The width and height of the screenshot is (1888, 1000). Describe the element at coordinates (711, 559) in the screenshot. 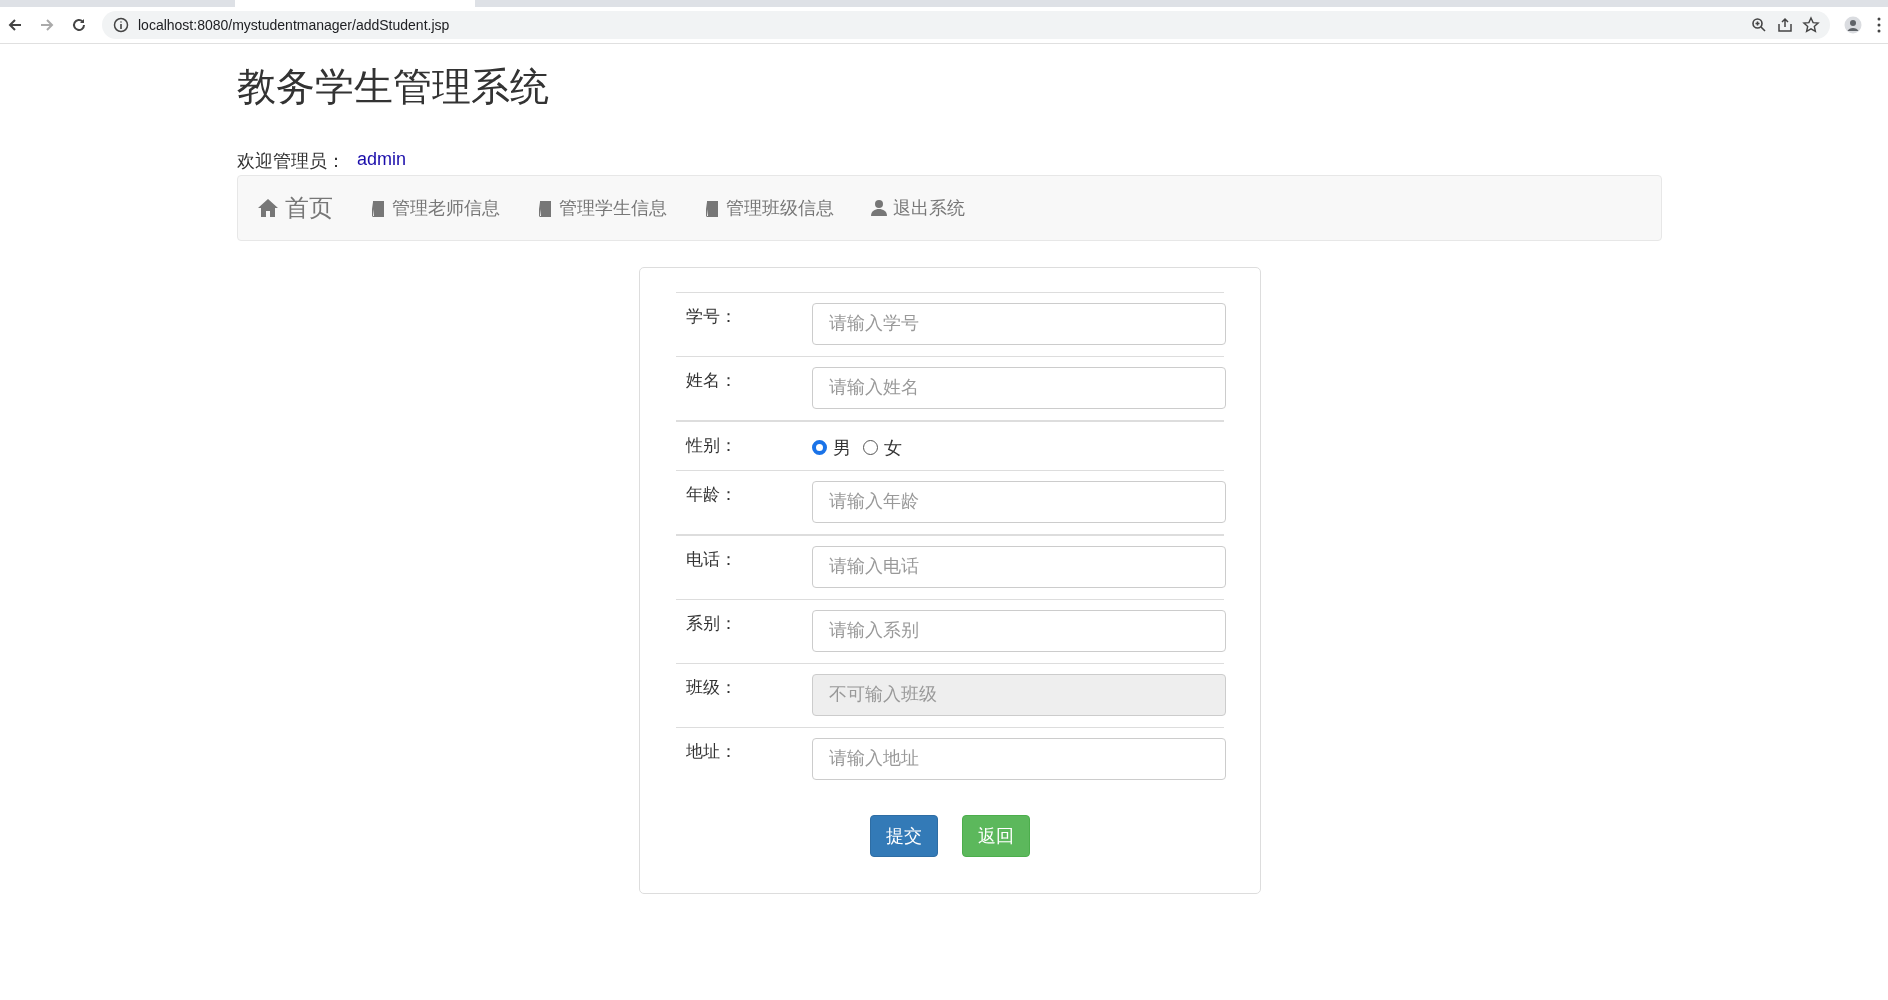

I see `field-label: 电话：` at that location.